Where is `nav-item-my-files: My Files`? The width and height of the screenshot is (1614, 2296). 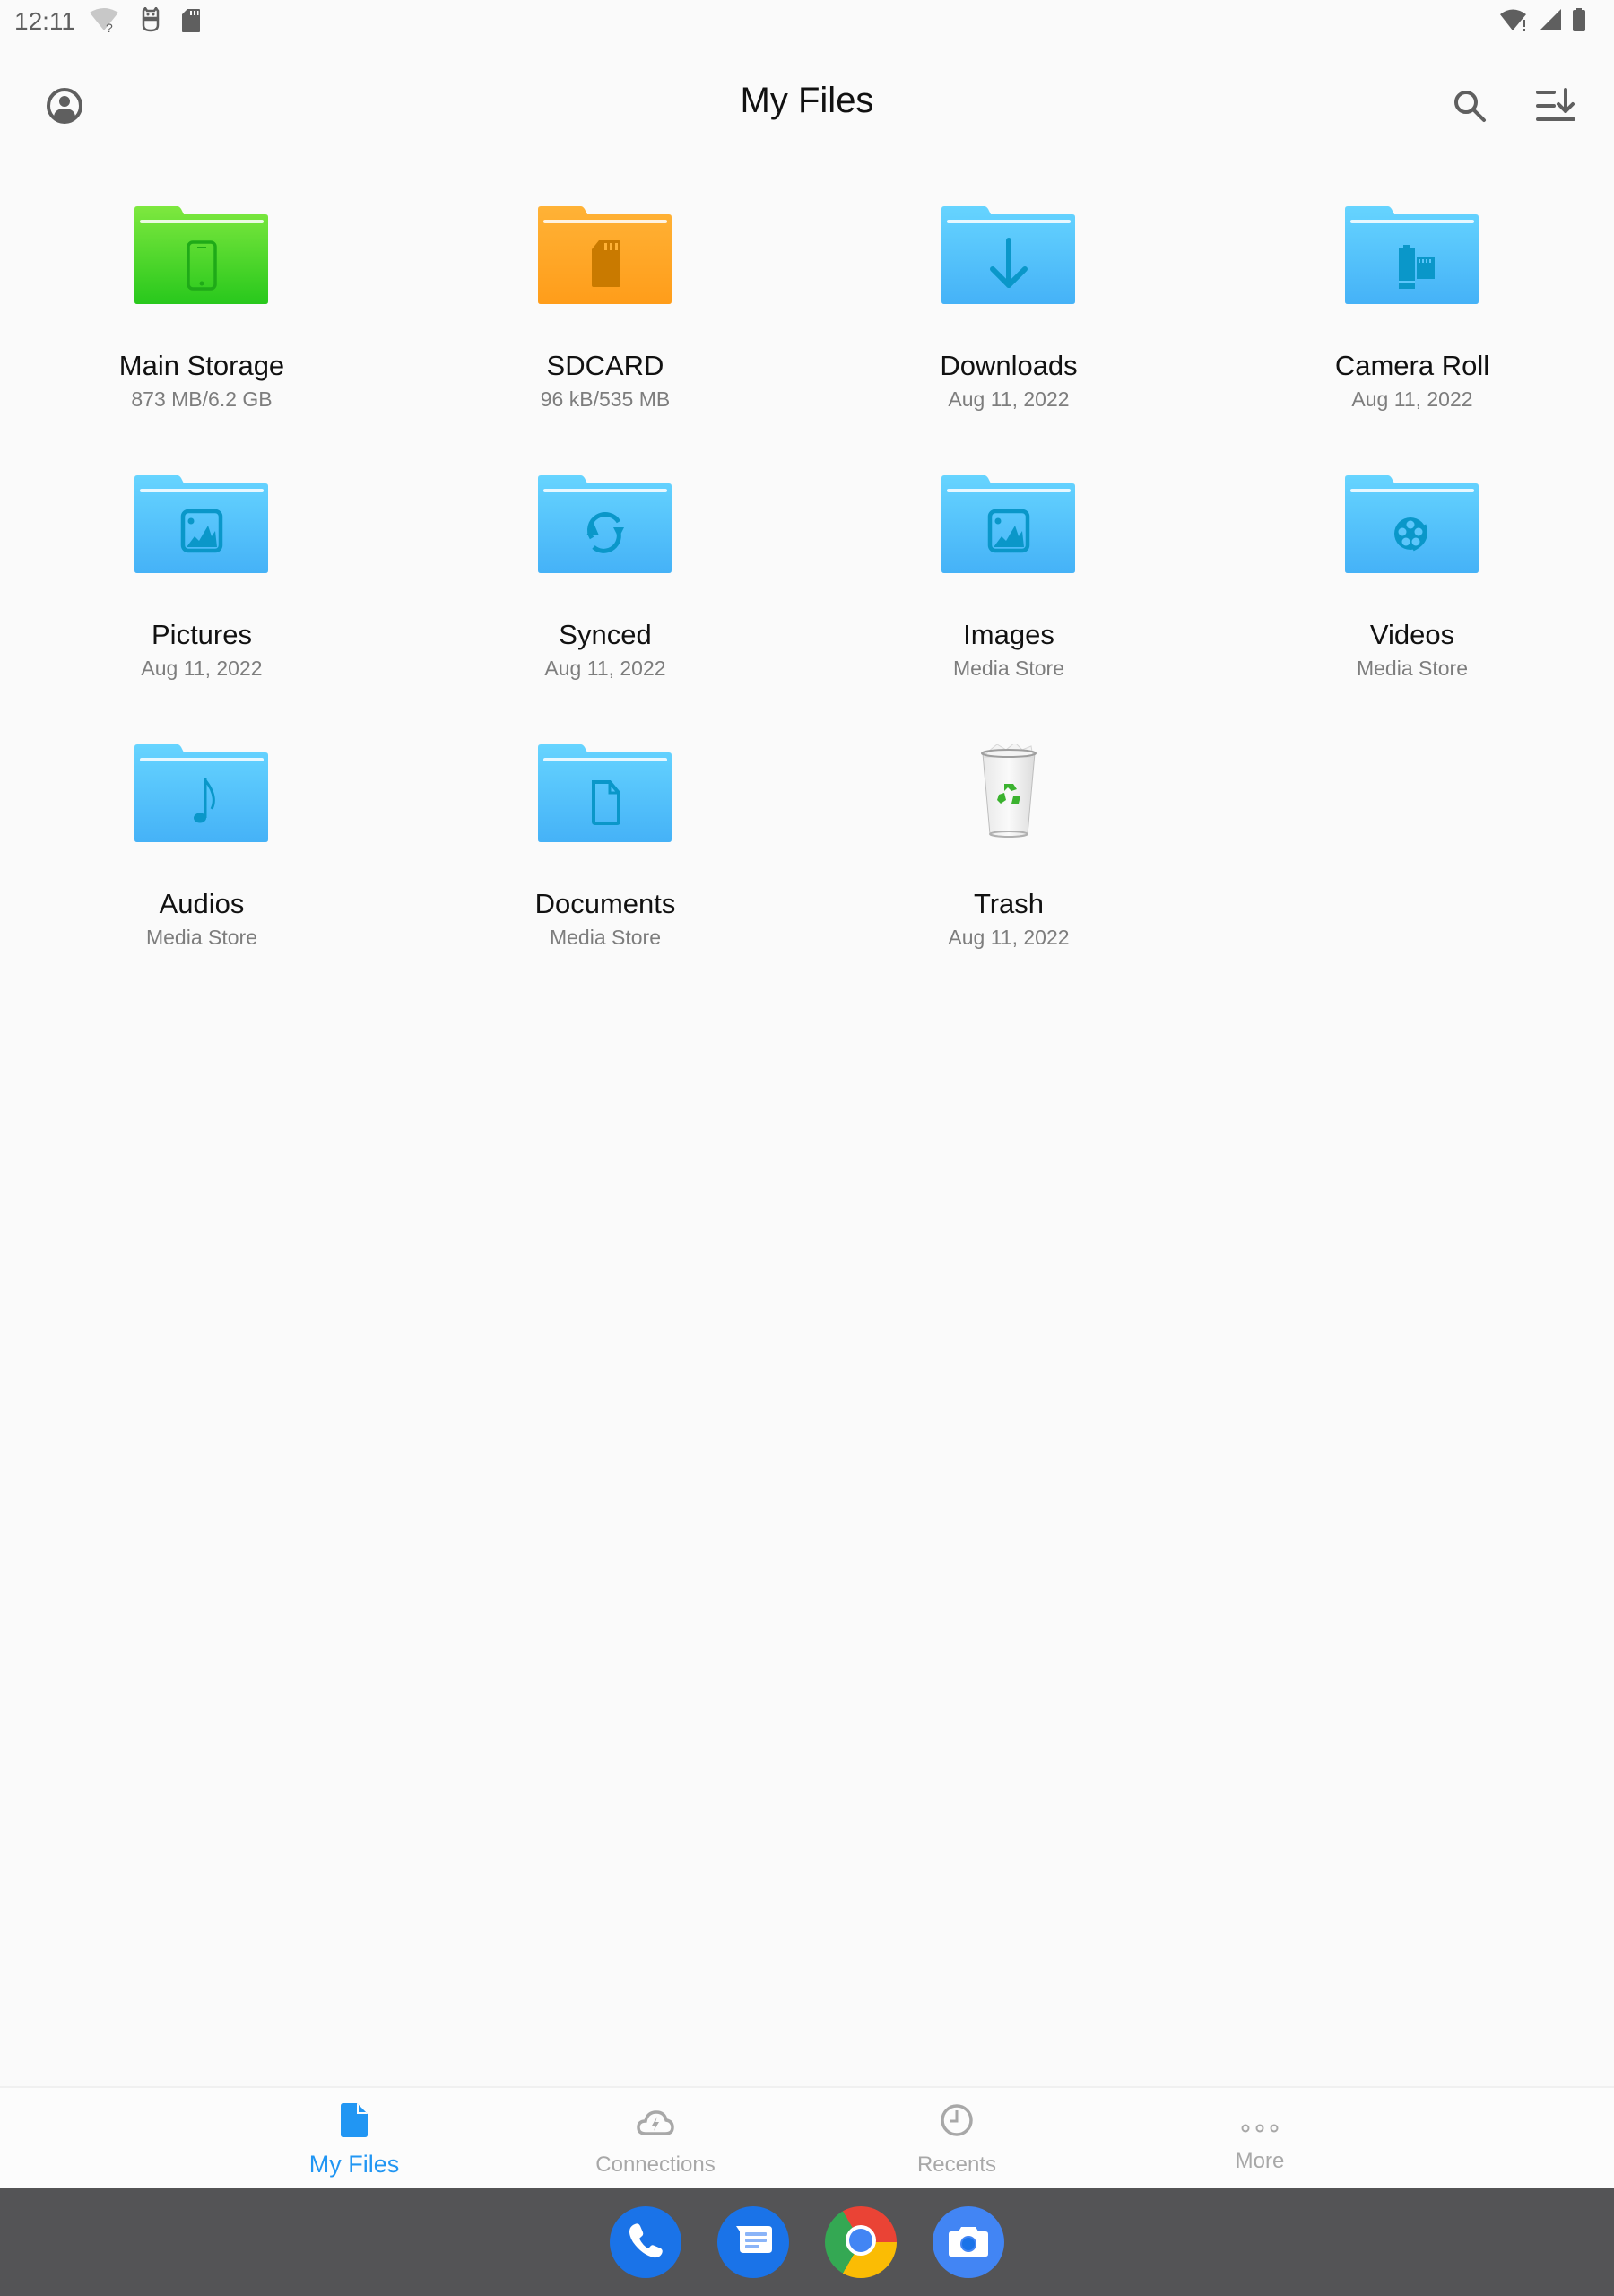 nav-item-my-files: My Files is located at coordinates (354, 2139).